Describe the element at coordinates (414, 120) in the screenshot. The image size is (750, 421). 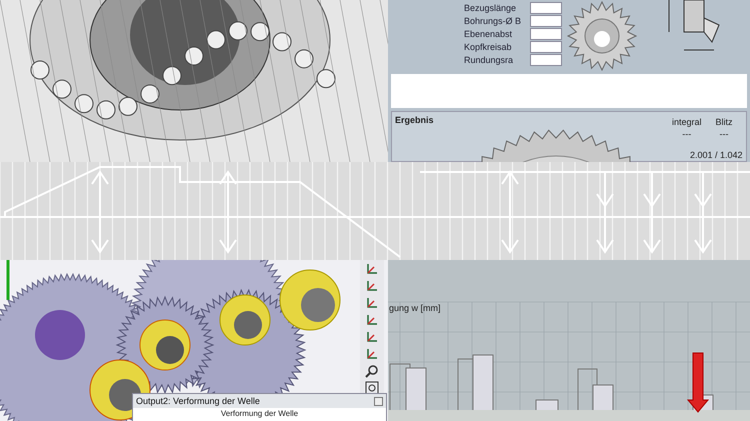
I see `results-title: Ergebnis` at that location.